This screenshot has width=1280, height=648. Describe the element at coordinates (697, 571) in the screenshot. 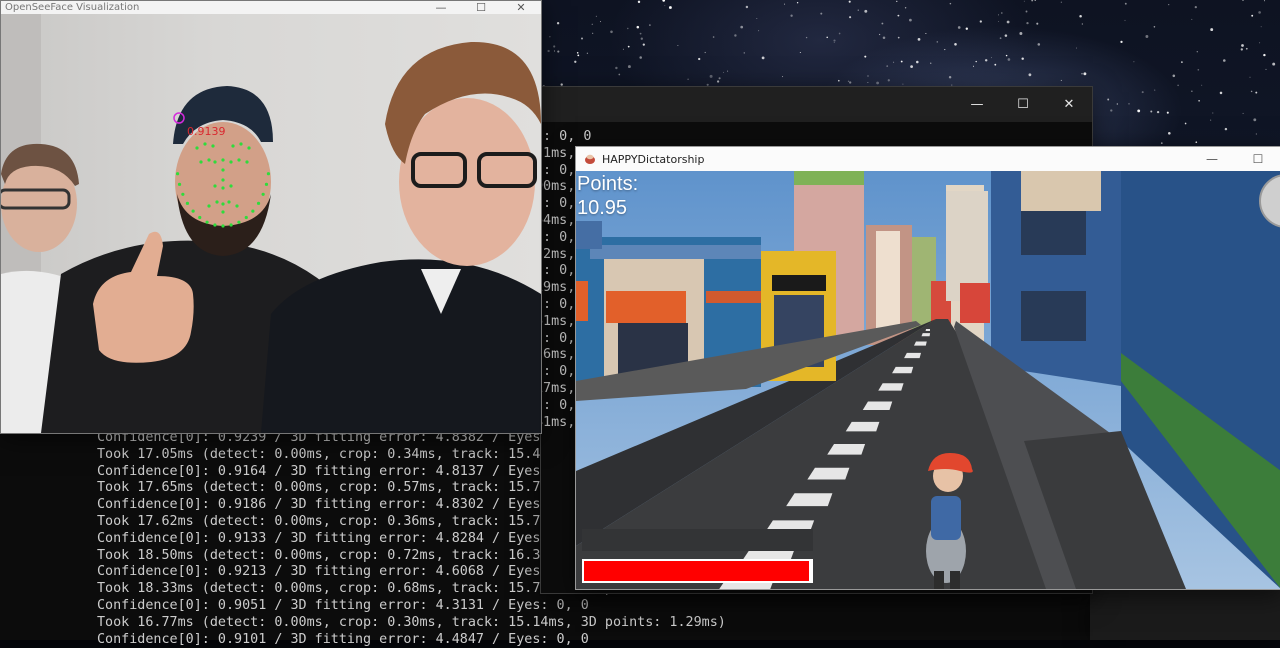

I see `health-bar` at that location.